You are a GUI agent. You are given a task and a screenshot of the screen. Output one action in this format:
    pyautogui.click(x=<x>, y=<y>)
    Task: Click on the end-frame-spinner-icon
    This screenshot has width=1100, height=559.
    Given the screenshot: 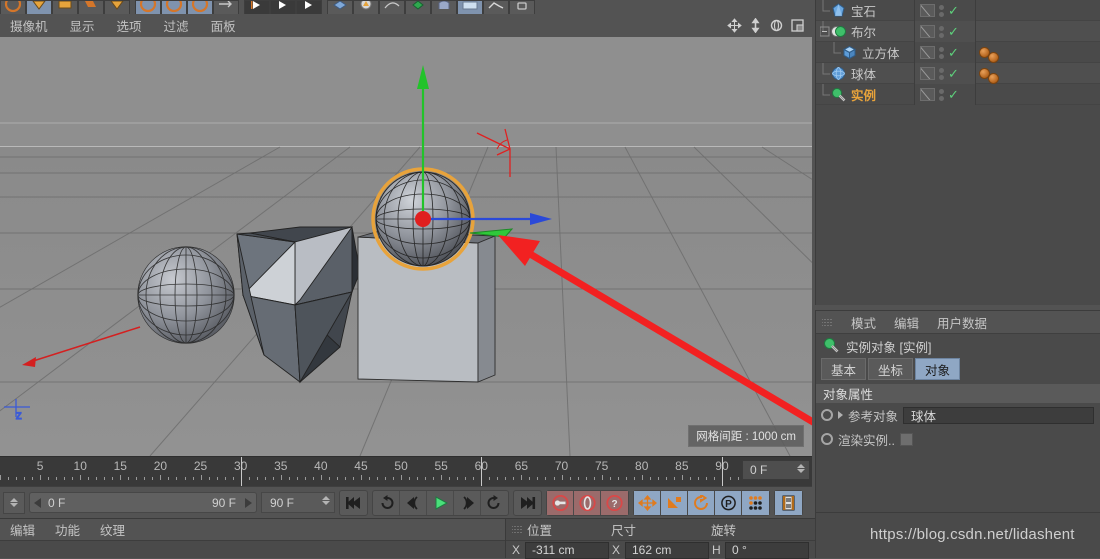 What is the action you would take?
    pyautogui.click(x=326, y=500)
    